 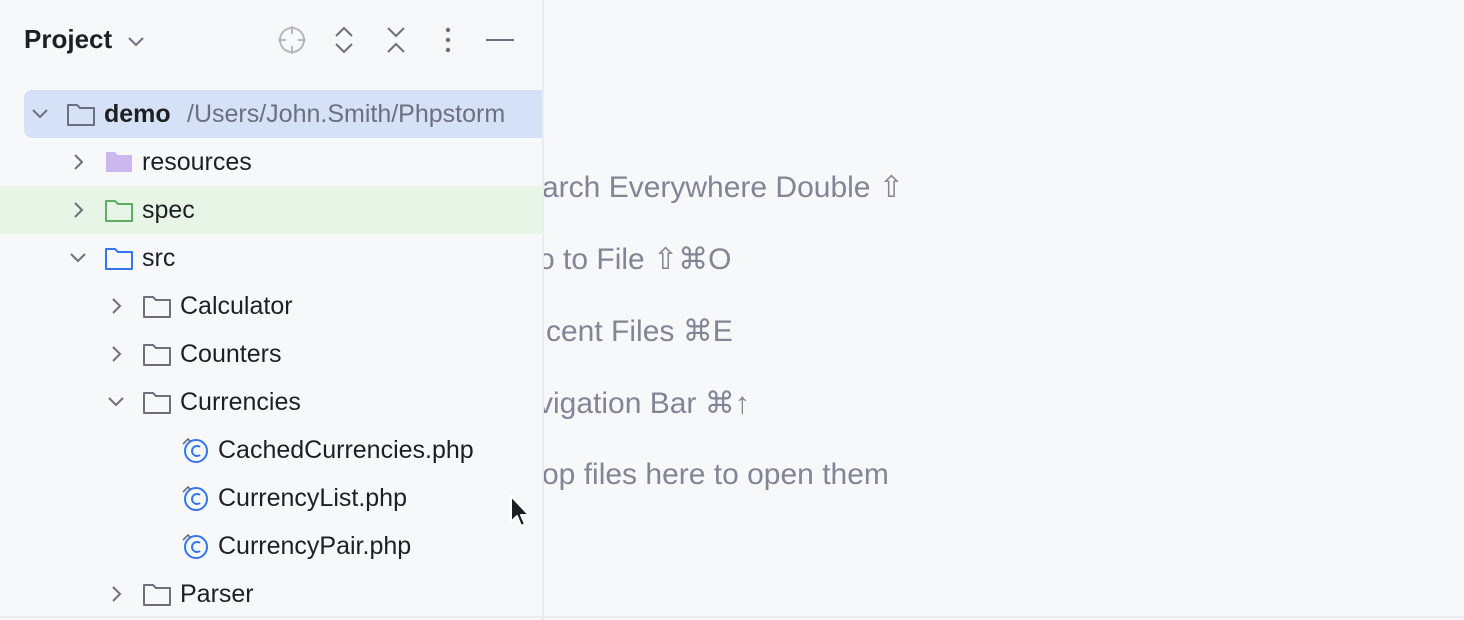 What do you see at coordinates (716, 474) in the screenshot?
I see `hint-drop-files: op files here to open them` at bounding box center [716, 474].